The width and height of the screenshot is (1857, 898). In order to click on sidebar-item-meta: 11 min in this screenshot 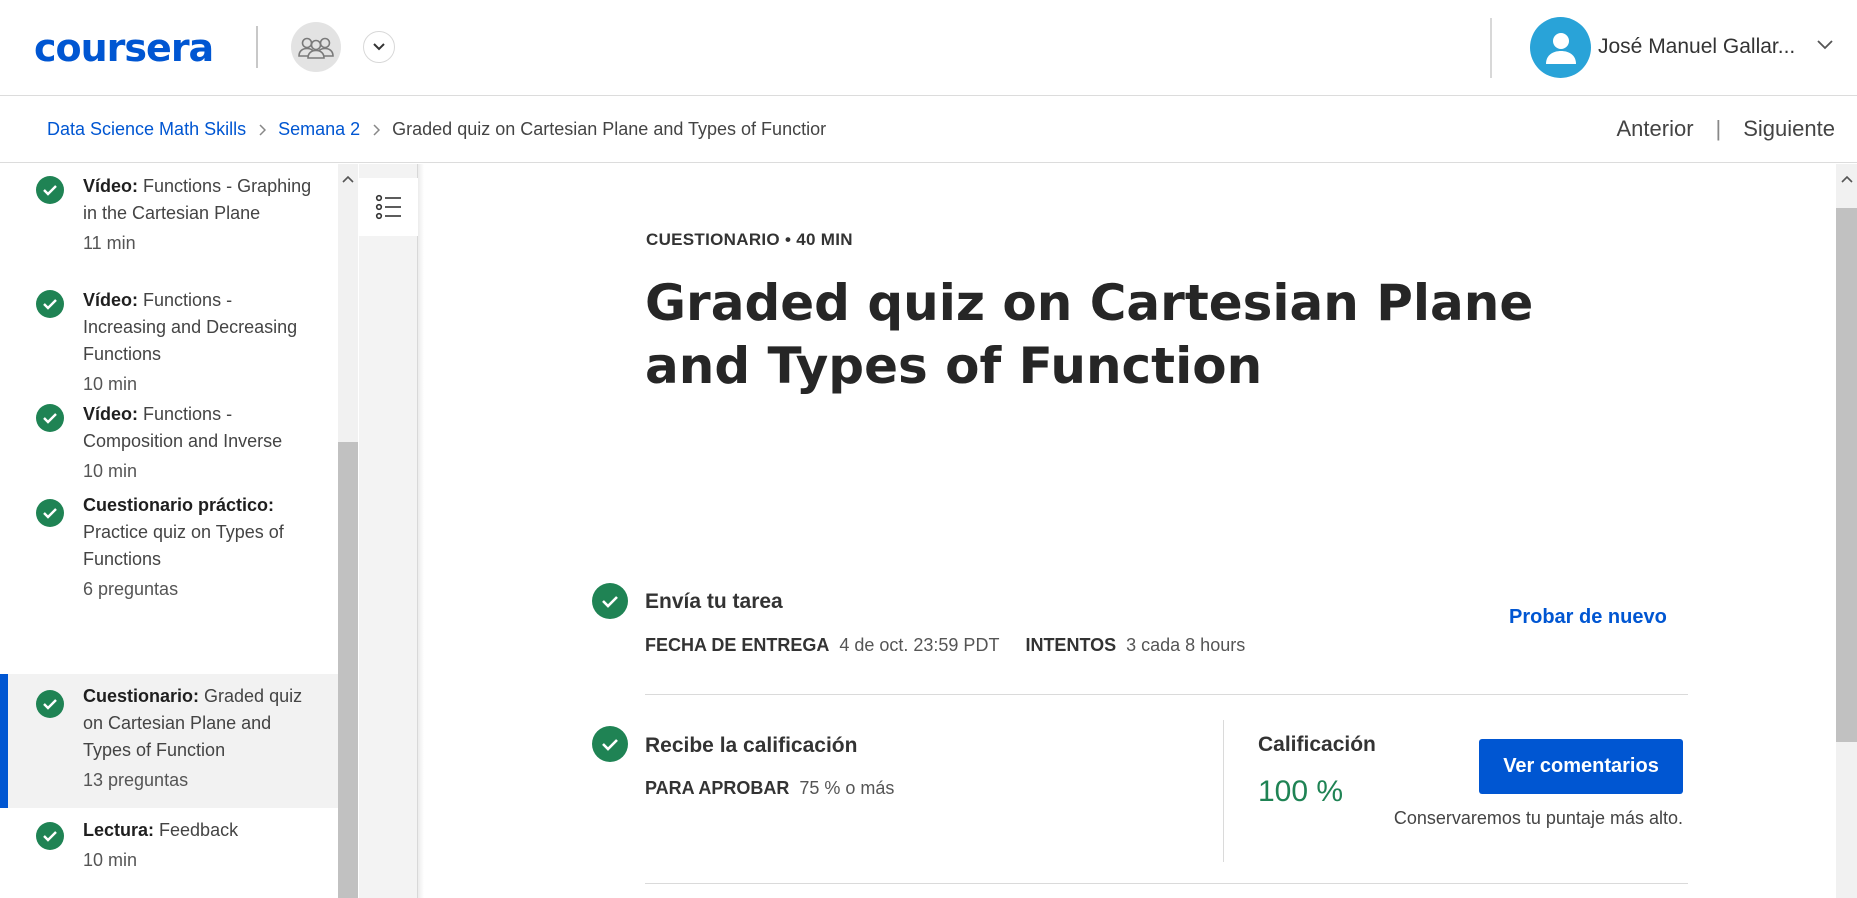, I will do `click(109, 243)`.